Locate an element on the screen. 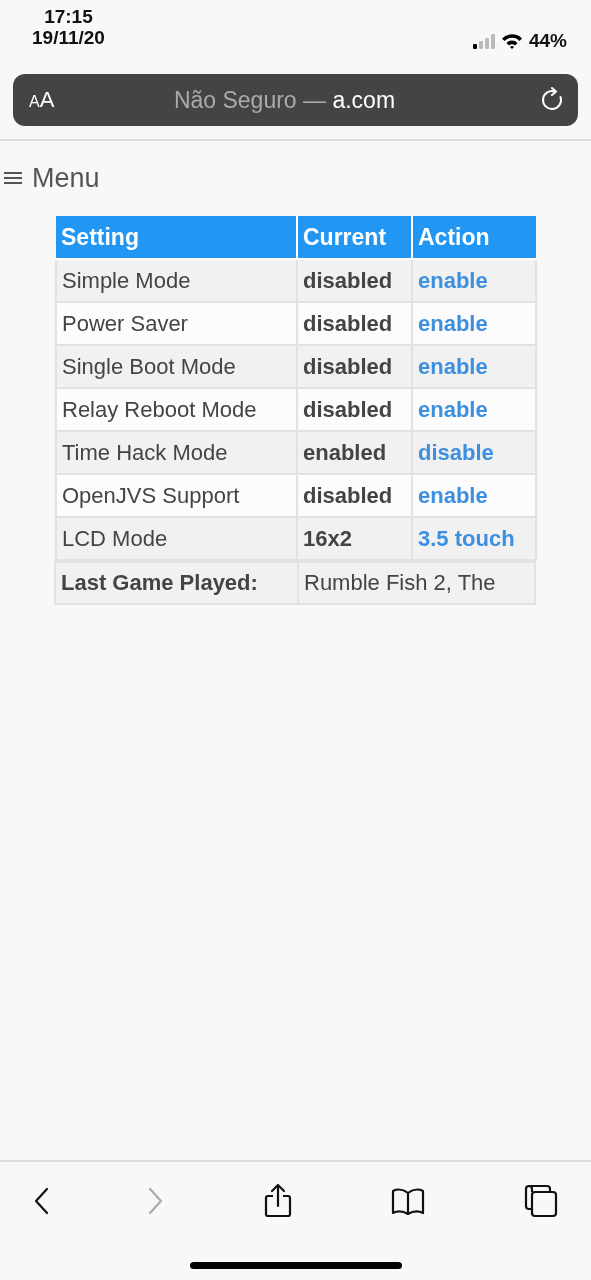 The image size is (591, 1280). setting-cell: Simple Mode is located at coordinates (176, 280).